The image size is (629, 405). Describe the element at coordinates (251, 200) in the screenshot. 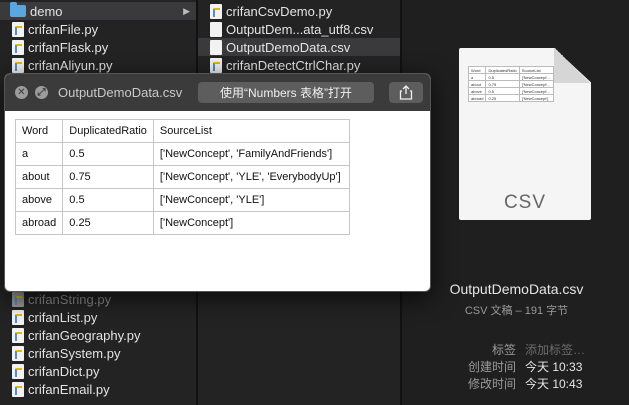

I see `table-cell: ['NewConcept', 'YLE']` at that location.